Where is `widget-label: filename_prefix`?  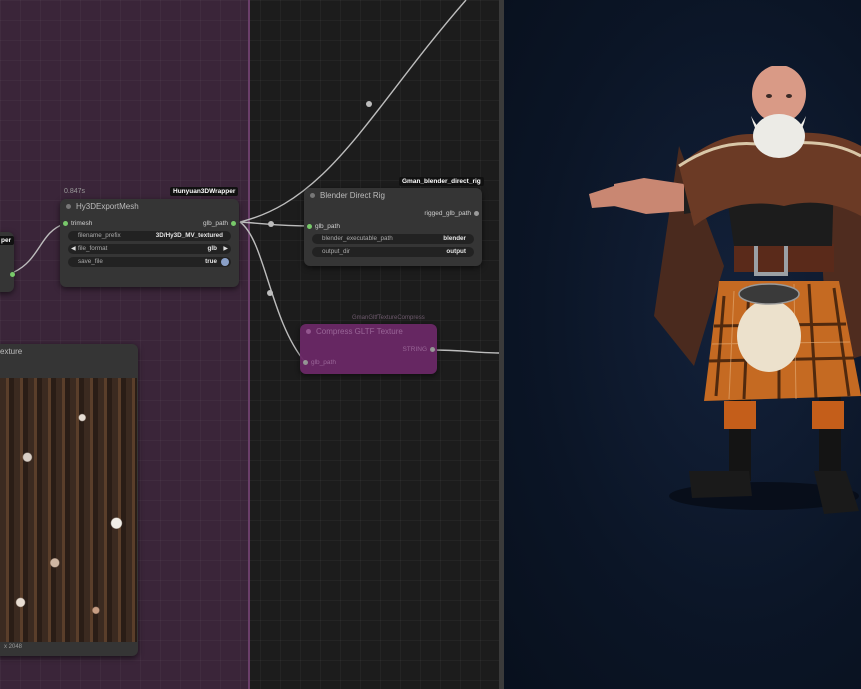 widget-label: filename_prefix is located at coordinates (99, 235).